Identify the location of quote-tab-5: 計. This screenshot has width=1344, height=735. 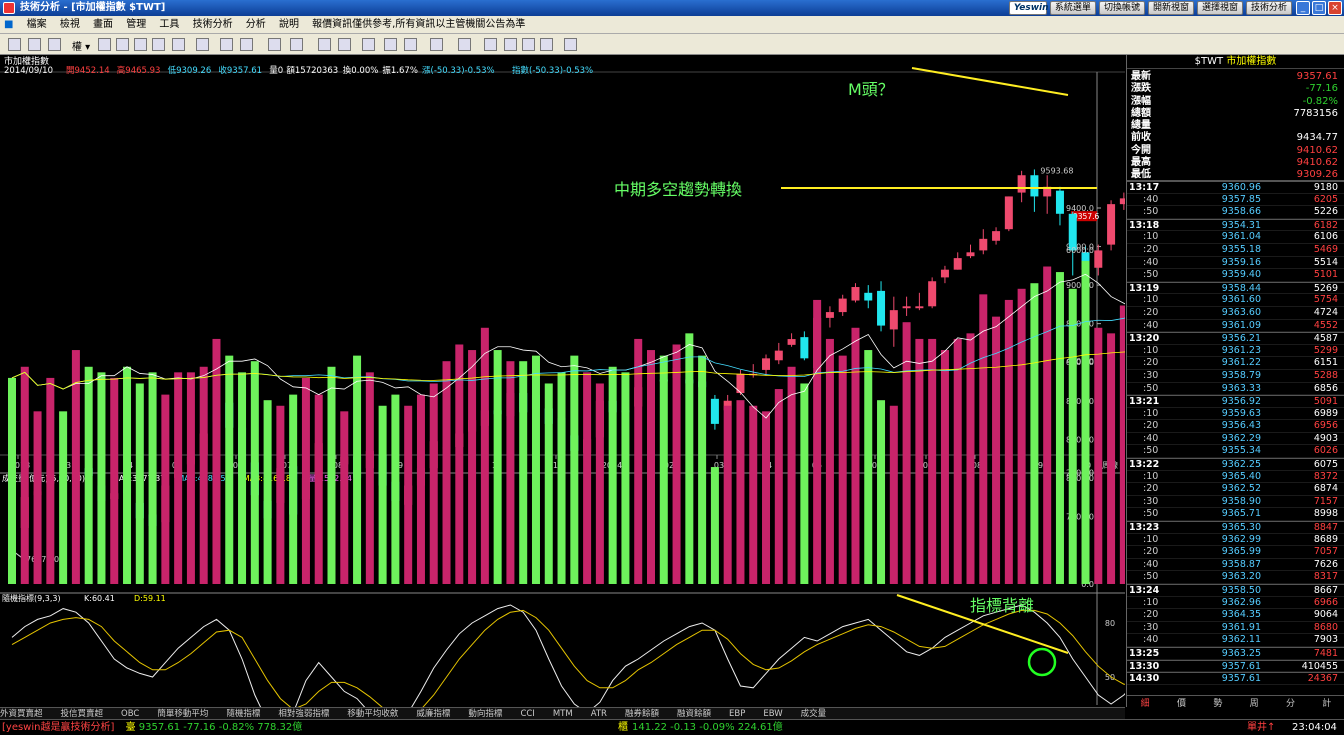
(1326, 702).